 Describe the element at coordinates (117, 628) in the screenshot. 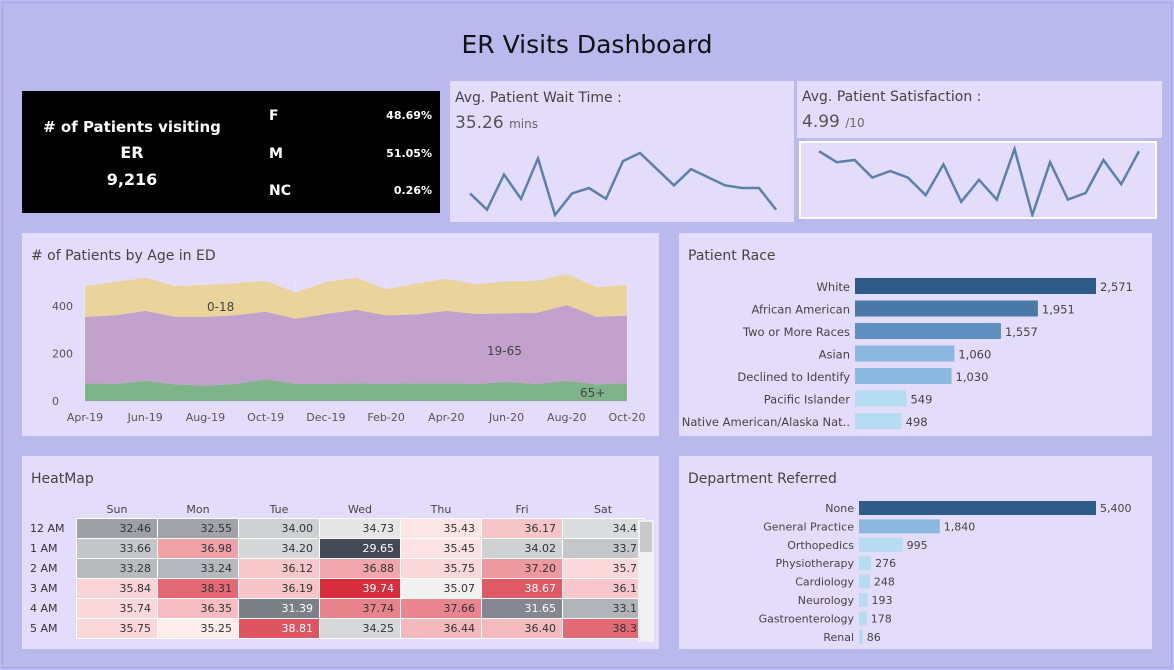

I see `heatmap-cell: 35.75` at that location.